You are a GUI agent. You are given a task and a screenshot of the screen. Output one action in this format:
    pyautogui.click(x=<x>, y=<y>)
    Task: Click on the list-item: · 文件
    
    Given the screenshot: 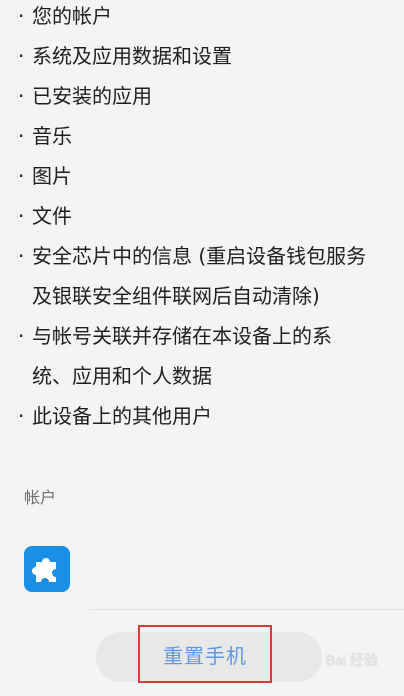 What is the action you would take?
    pyautogui.click(x=208, y=216)
    